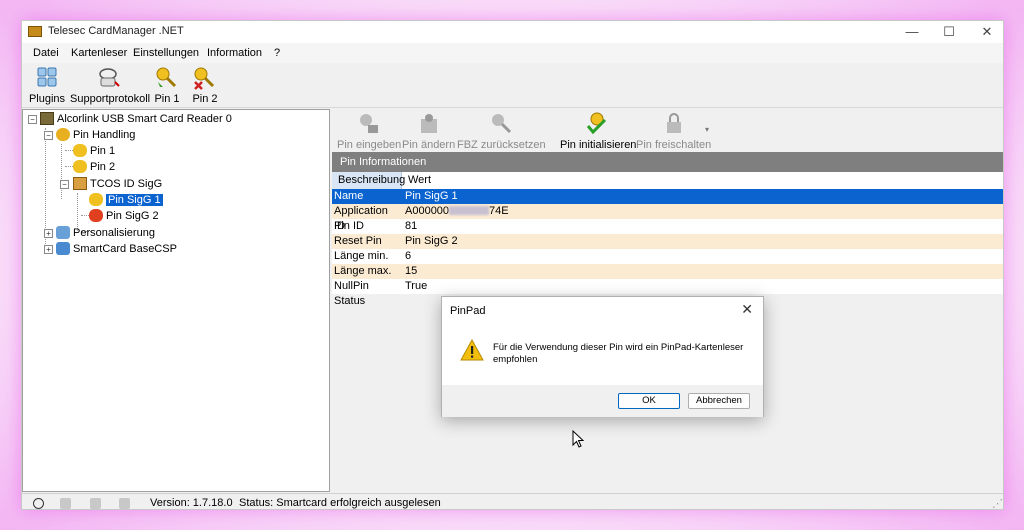  What do you see at coordinates (667, 162) in the screenshot?
I see `pin-info-header: Pin Informationen` at bounding box center [667, 162].